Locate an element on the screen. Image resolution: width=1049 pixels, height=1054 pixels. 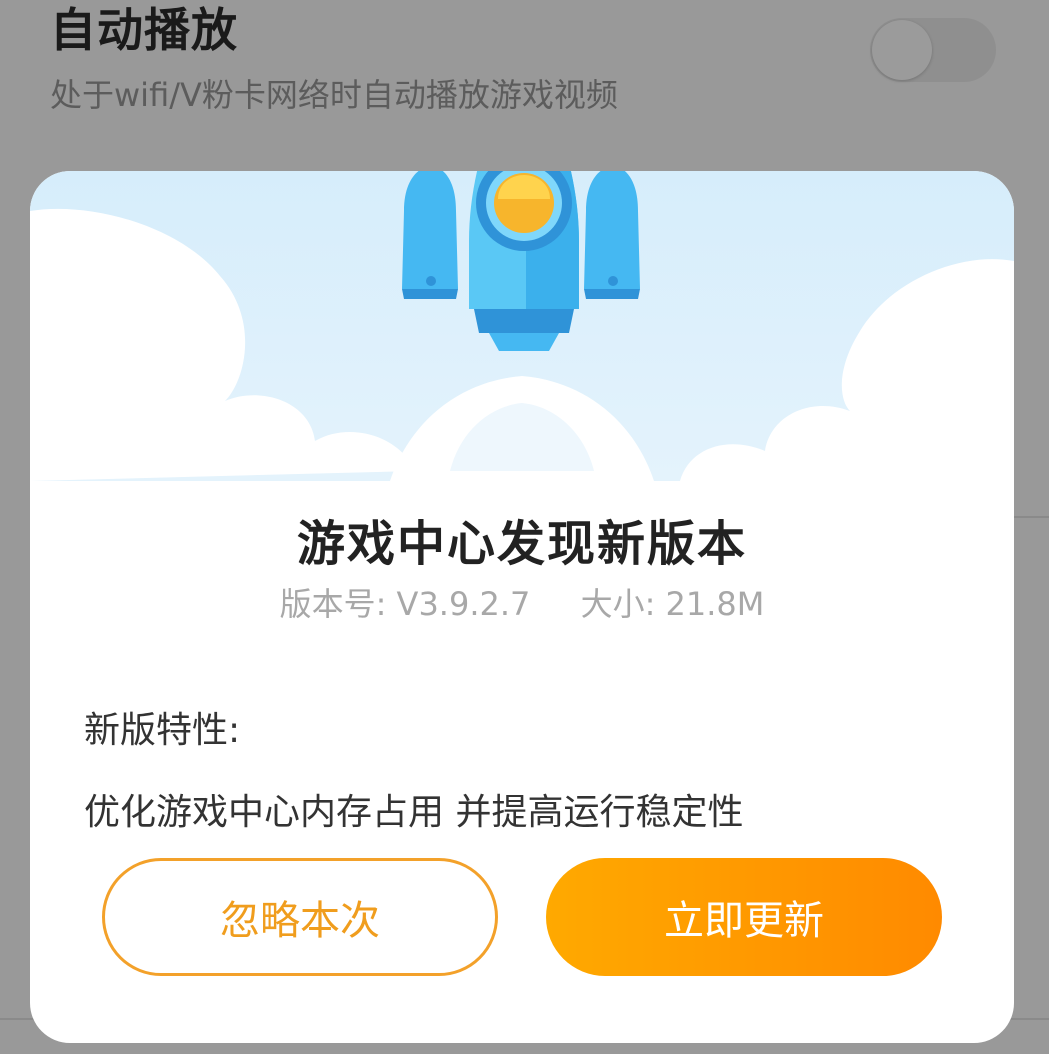
update-now-button: 立即更新 is located at coordinates (744, 917).